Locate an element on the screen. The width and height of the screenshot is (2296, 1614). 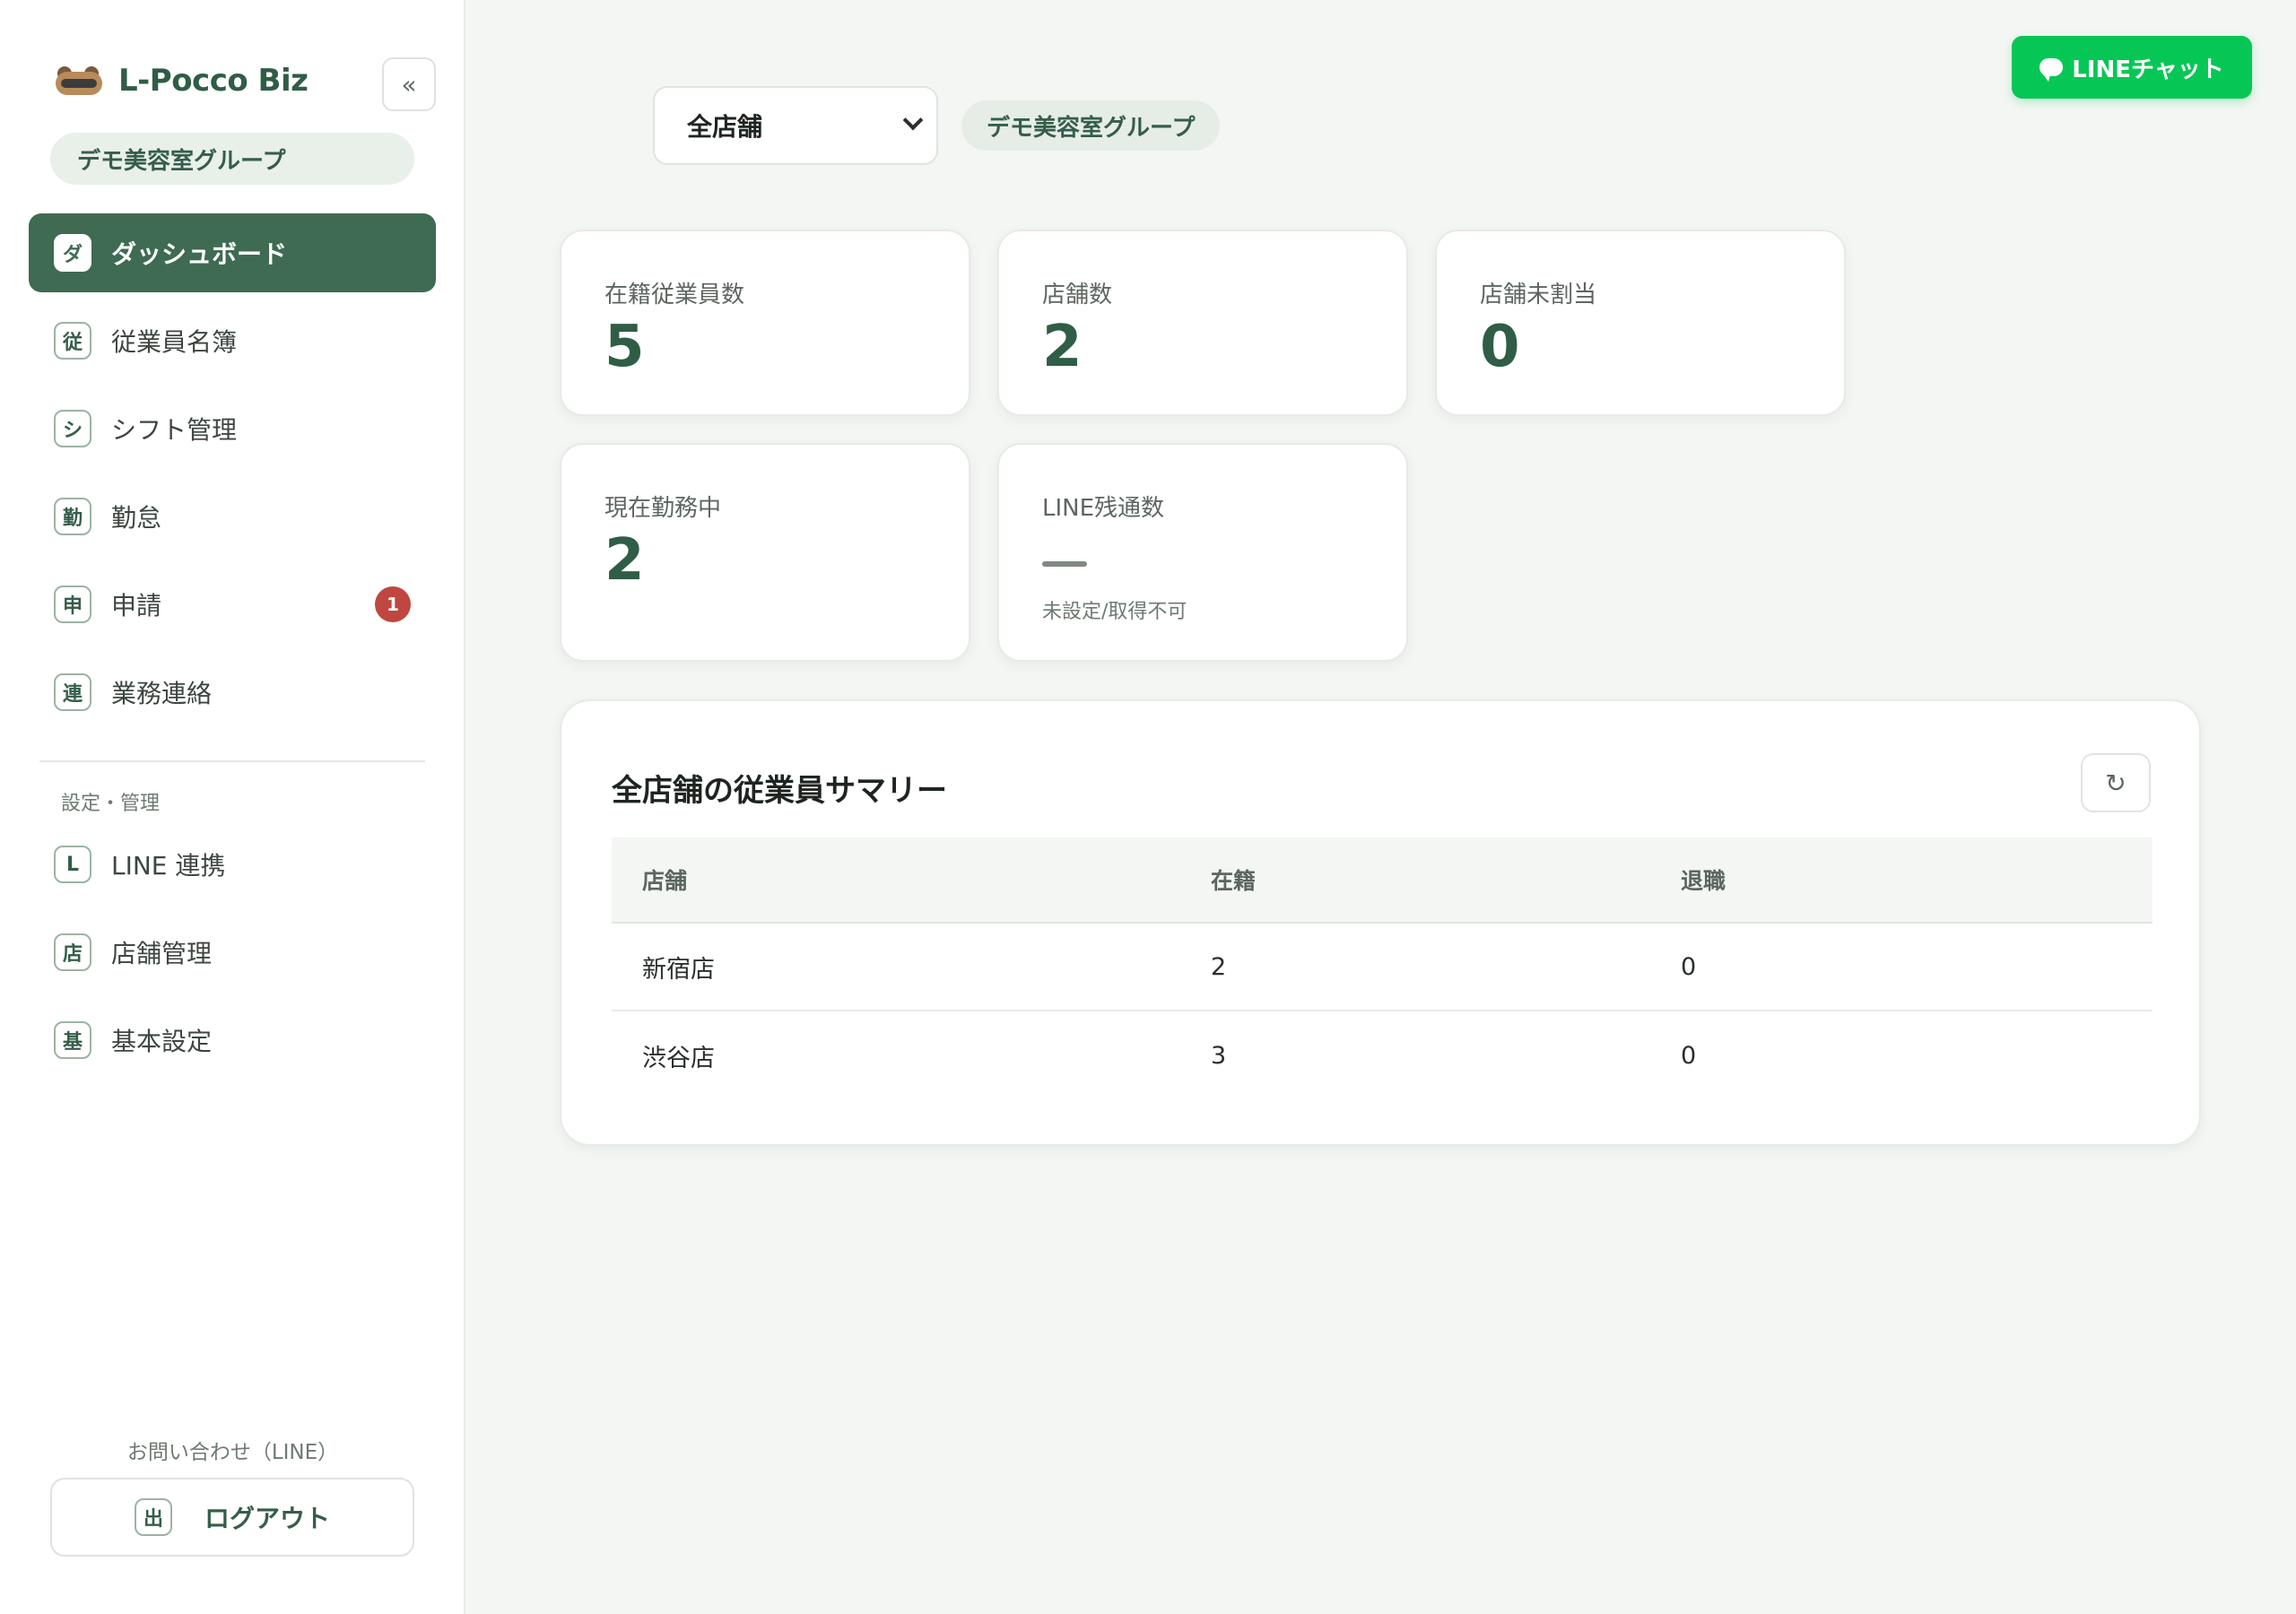
table-row: 渋谷店 3 0 is located at coordinates (1382, 1055).